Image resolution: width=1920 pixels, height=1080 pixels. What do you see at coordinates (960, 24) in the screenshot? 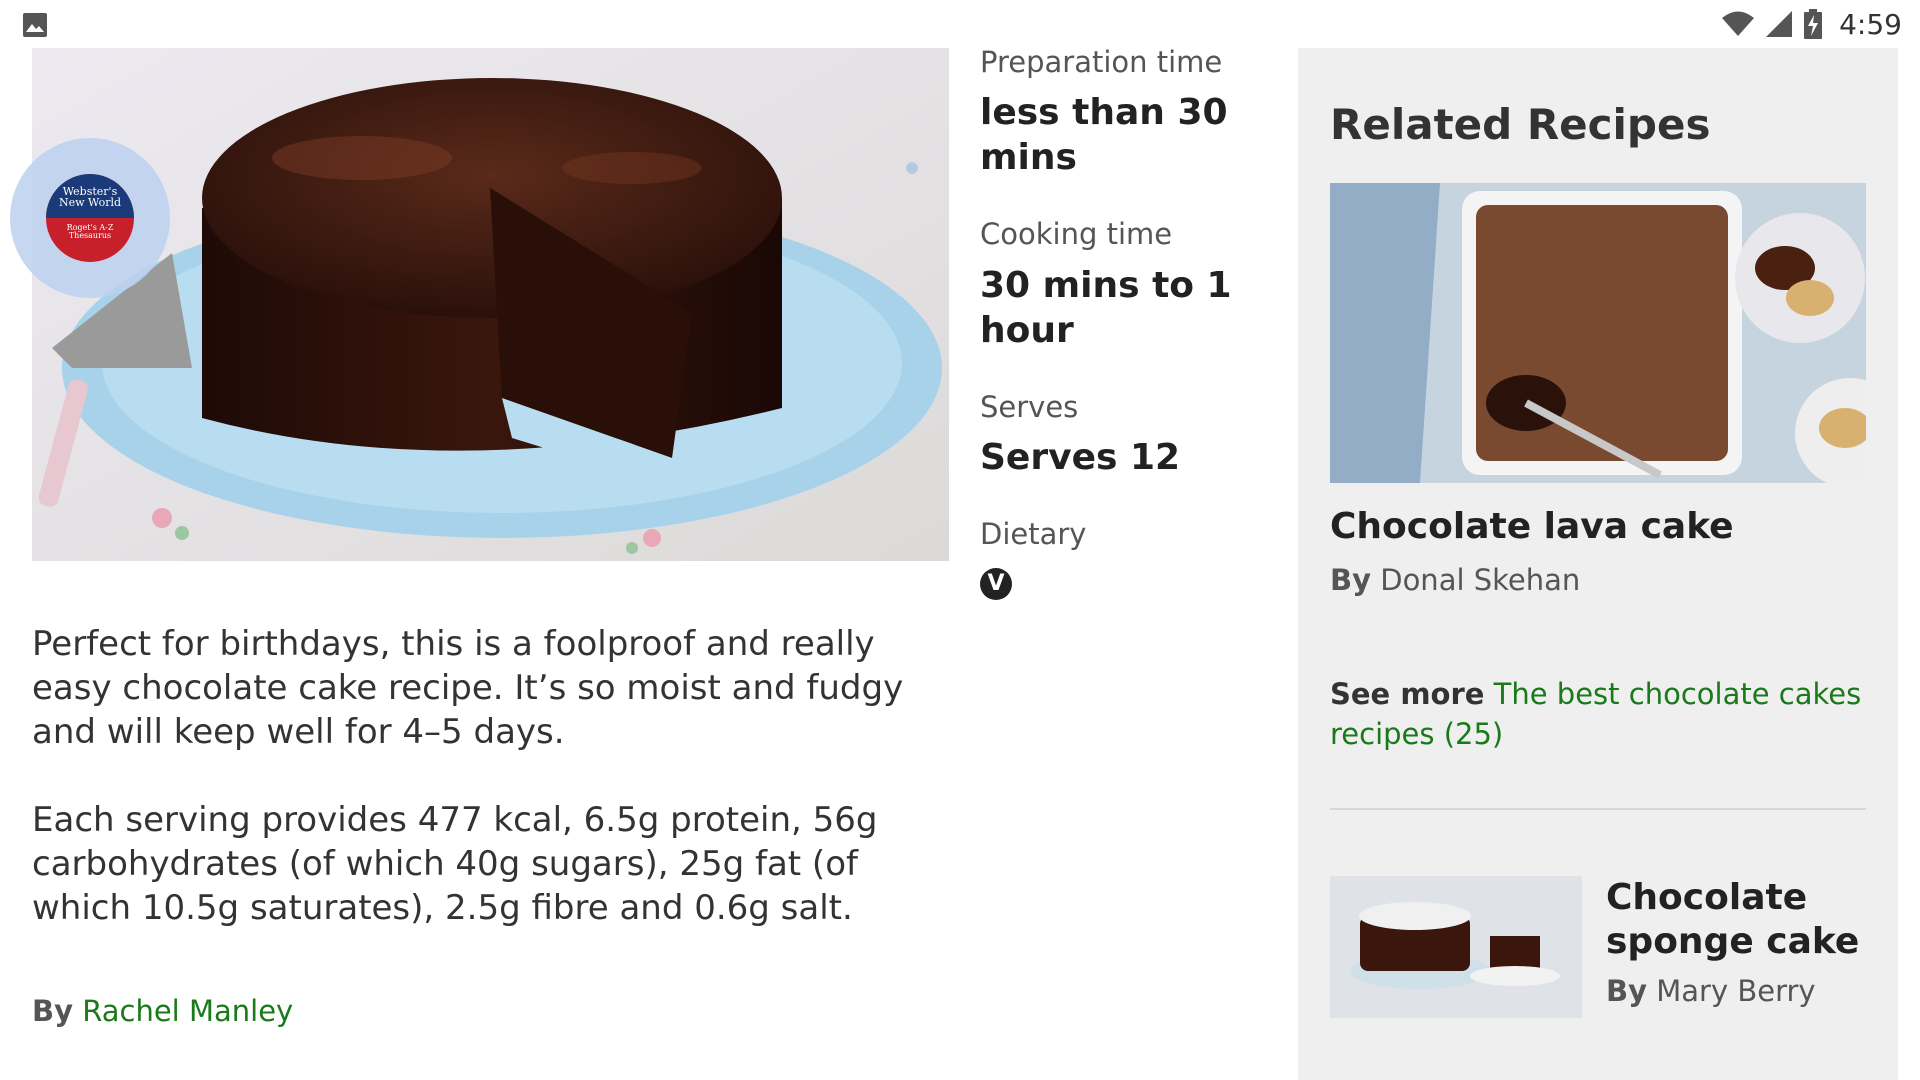
I see `status-bar: 4:59` at bounding box center [960, 24].